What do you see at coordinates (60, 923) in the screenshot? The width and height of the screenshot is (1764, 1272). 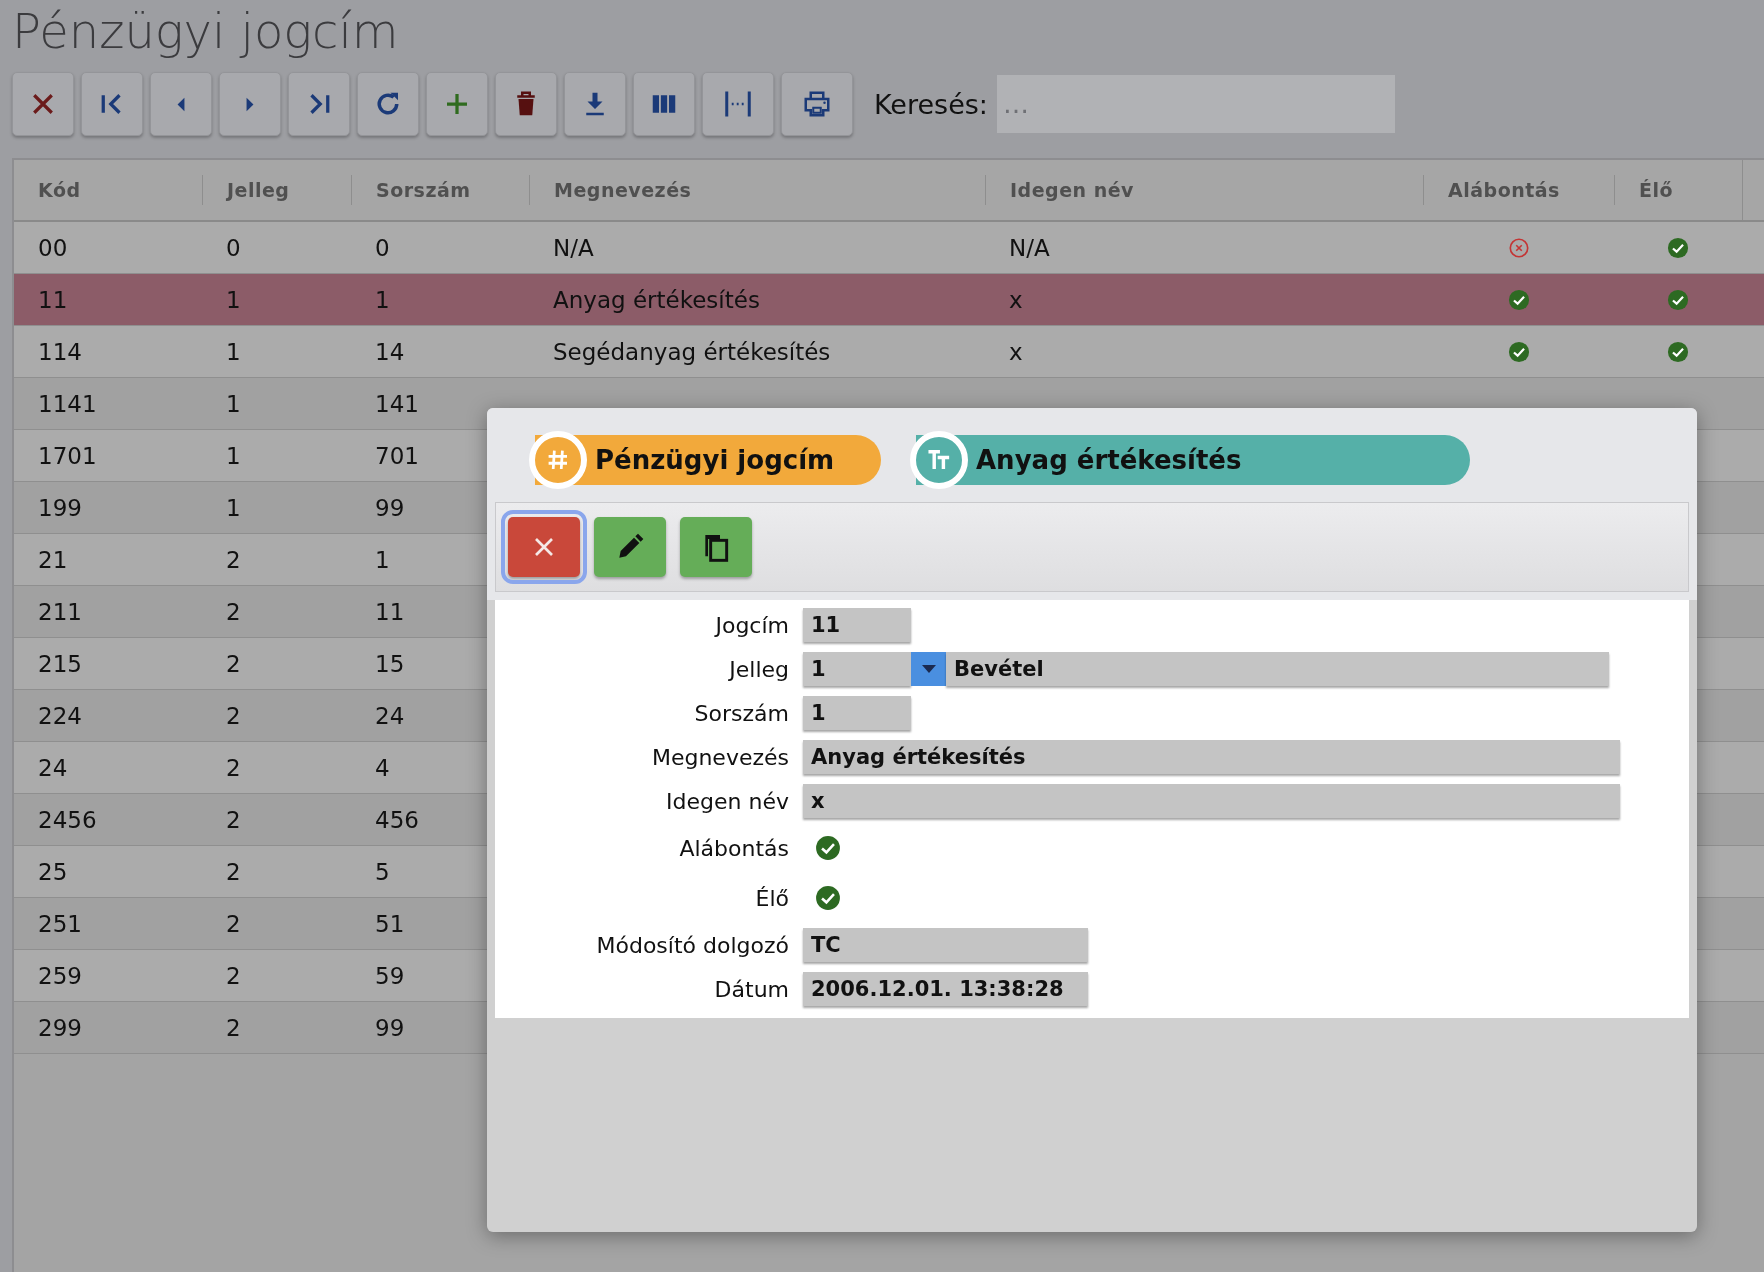 I see `table-cell-text: 251` at bounding box center [60, 923].